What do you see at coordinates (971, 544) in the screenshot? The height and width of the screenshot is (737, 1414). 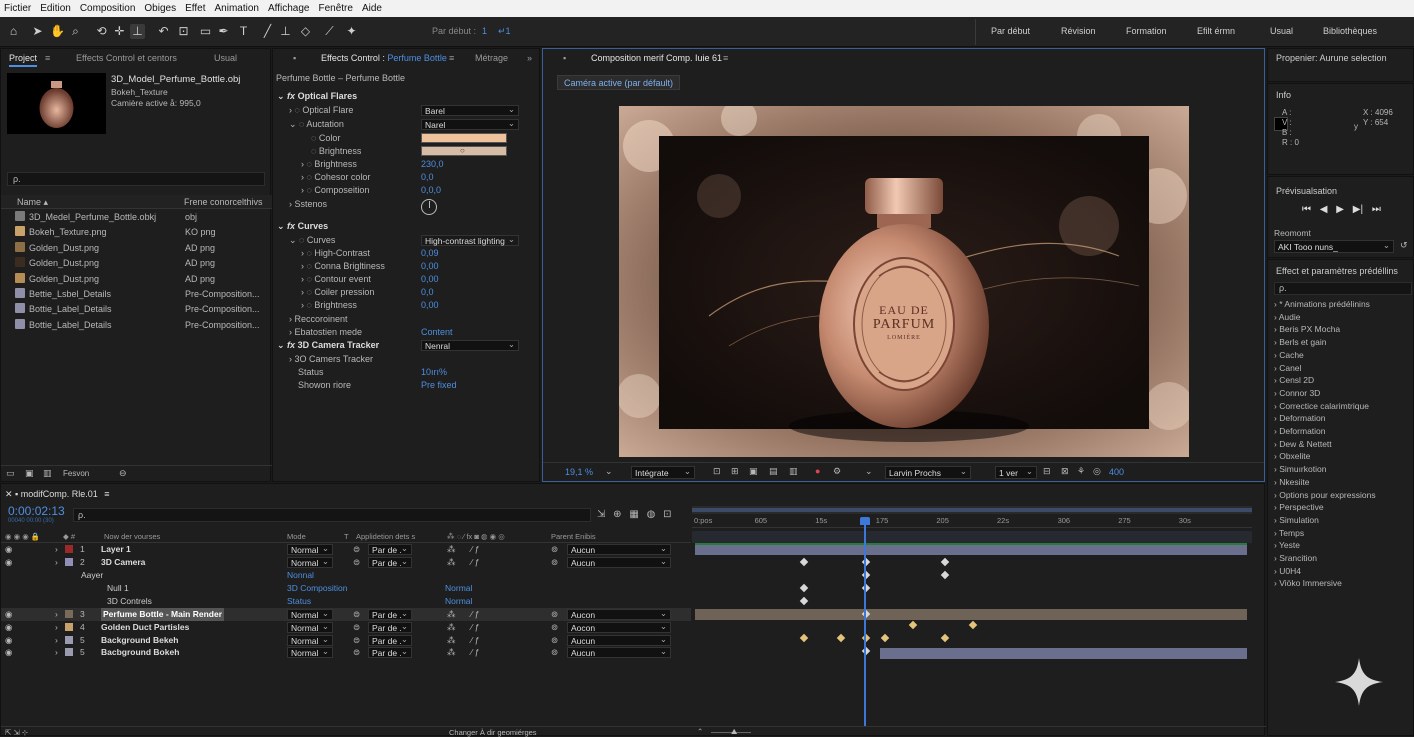 I see `work-area-line` at bounding box center [971, 544].